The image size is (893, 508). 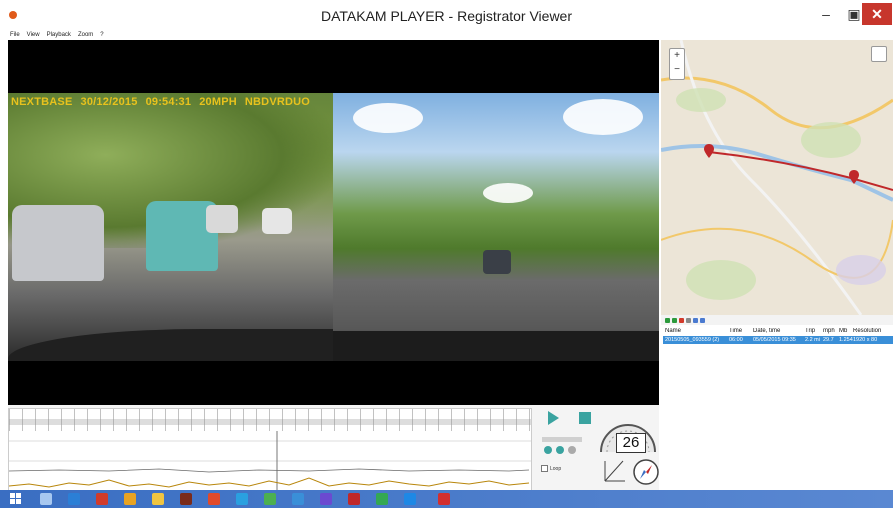 What do you see at coordinates (42, 102) in the screenshot?
I see `overlay-brand: NEXTBASE` at bounding box center [42, 102].